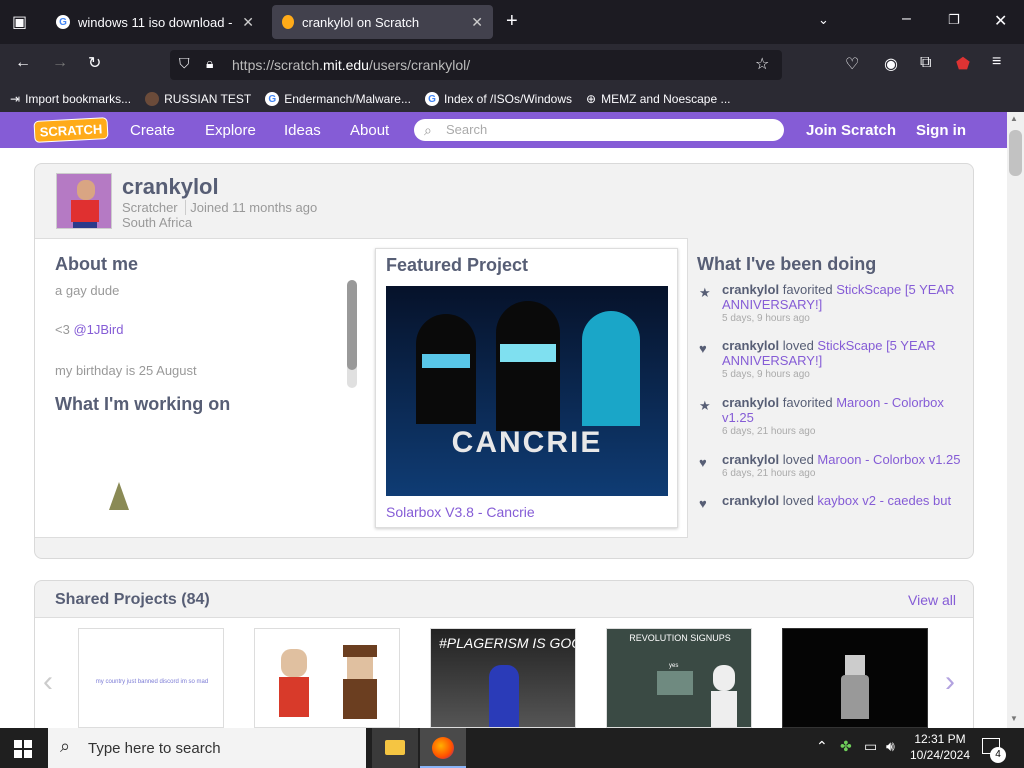  Describe the element at coordinates (846, 746) in the screenshot. I see `tray-app-icon: ✤` at that location.